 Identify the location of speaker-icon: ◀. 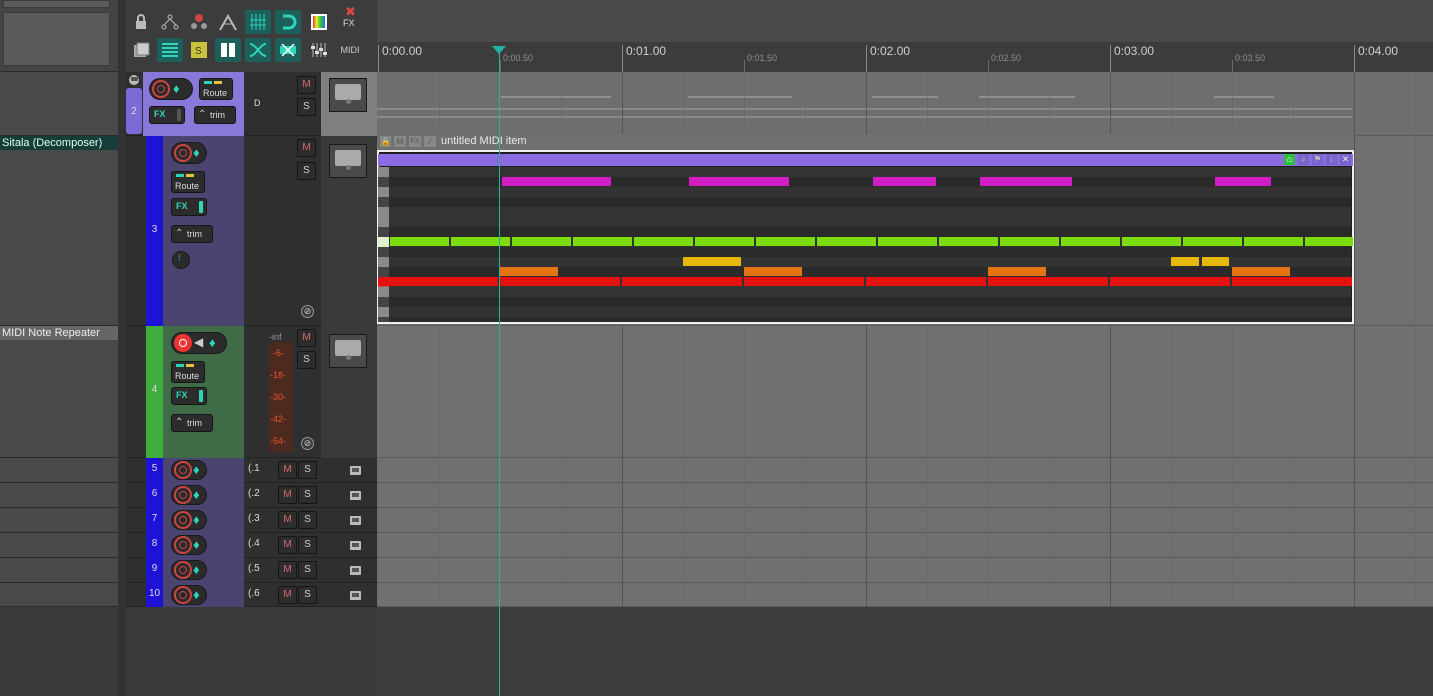
(198, 342).